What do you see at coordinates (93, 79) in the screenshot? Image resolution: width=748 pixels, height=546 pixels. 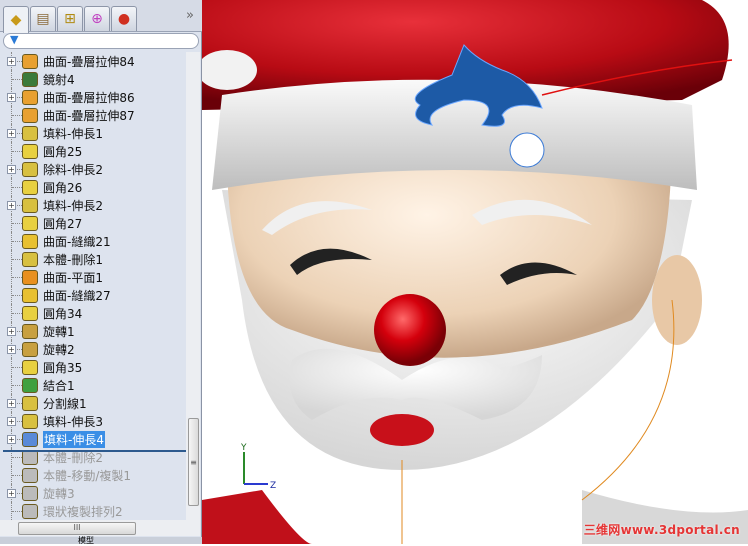 I see `tree-item: 鏡射4` at bounding box center [93, 79].